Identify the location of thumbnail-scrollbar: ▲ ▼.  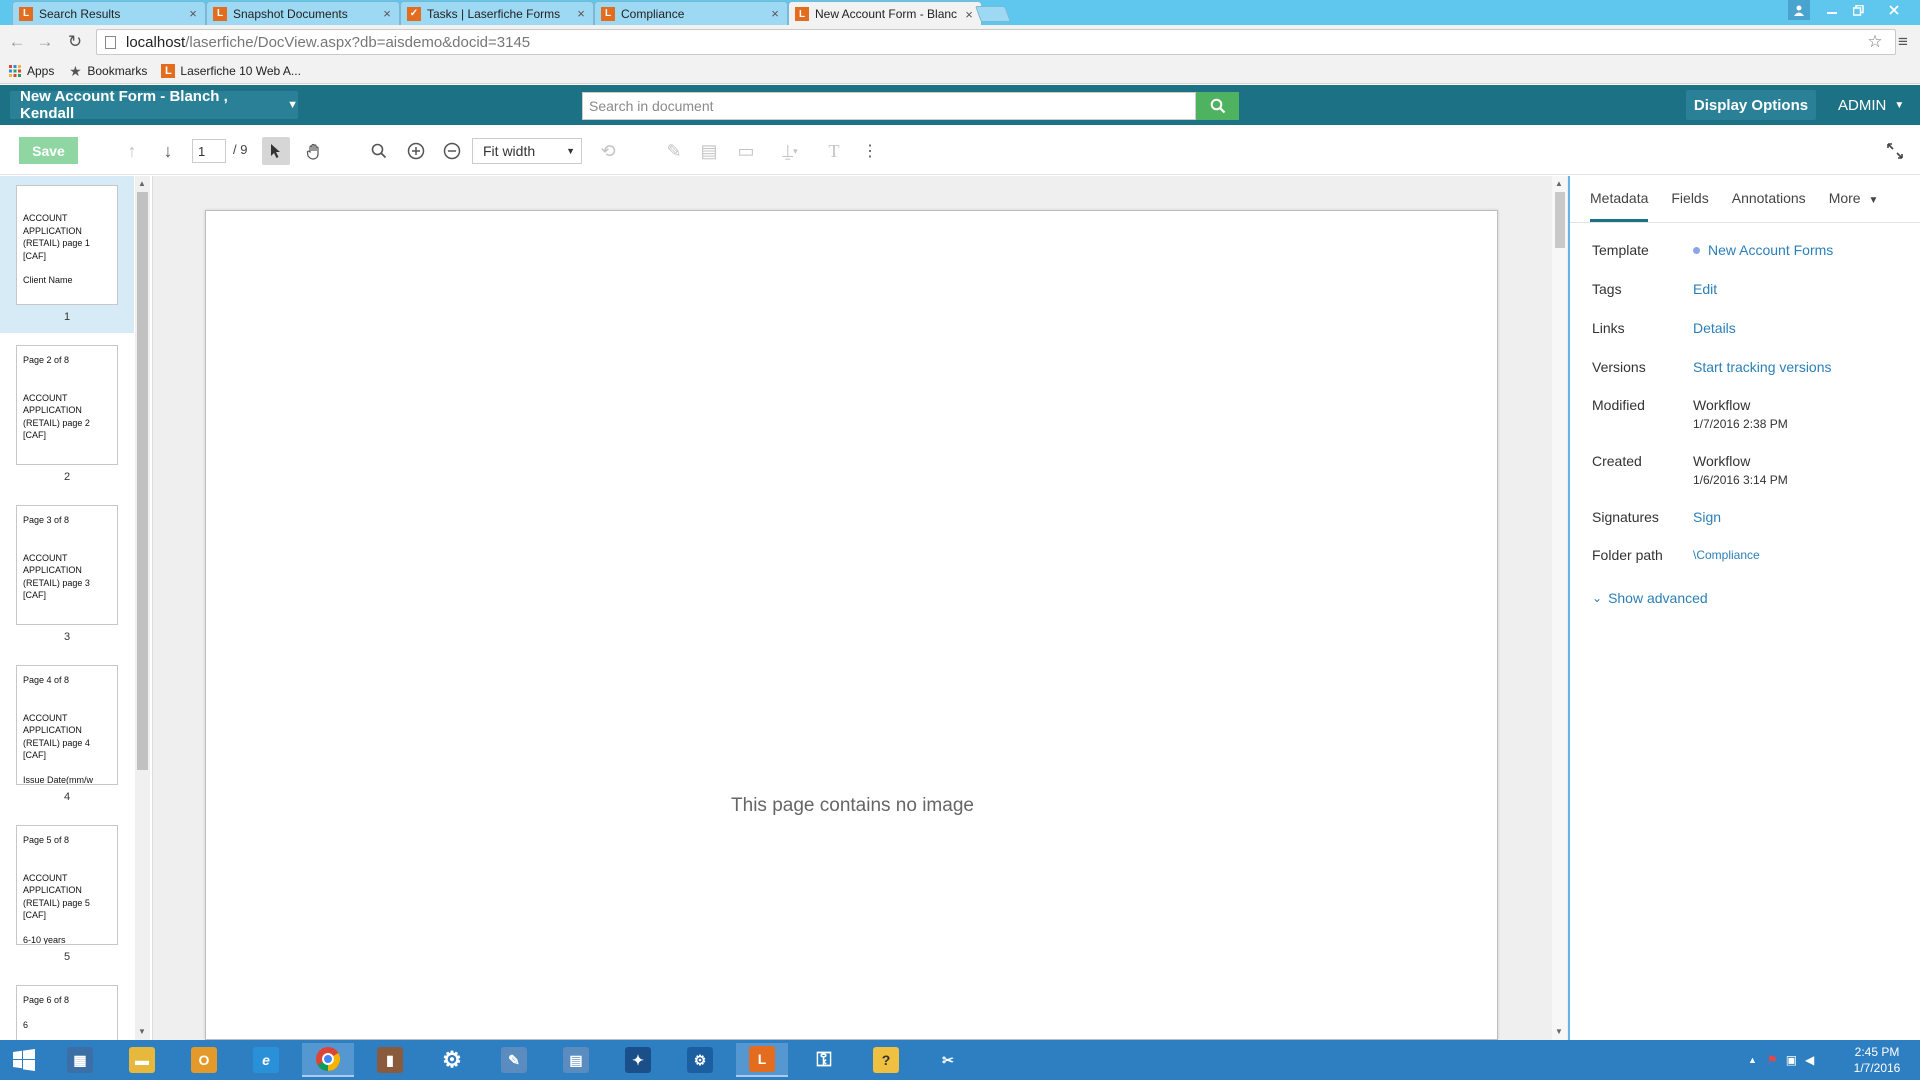
(142, 608).